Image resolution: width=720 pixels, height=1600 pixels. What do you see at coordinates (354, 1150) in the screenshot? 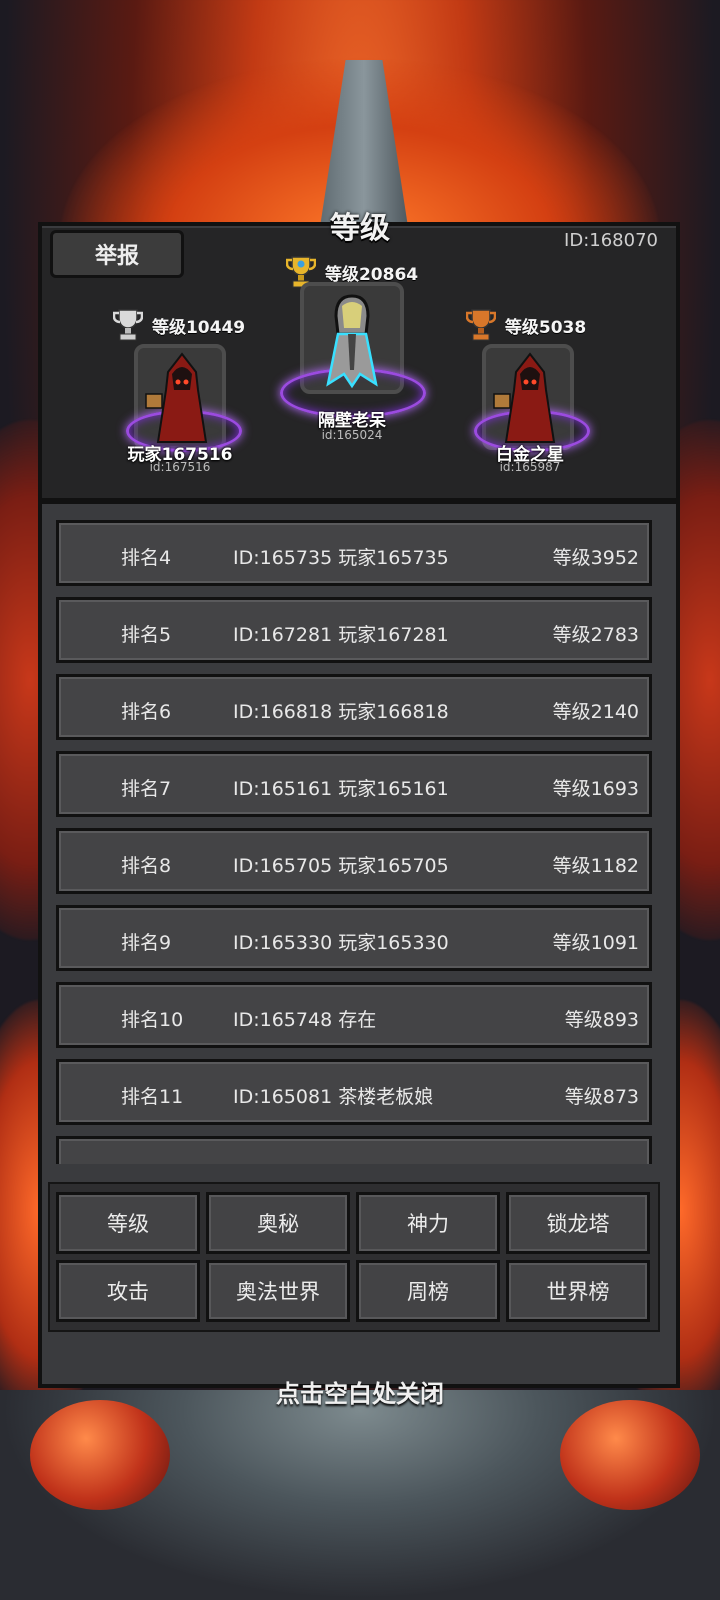
I see `table-row-partial` at bounding box center [354, 1150].